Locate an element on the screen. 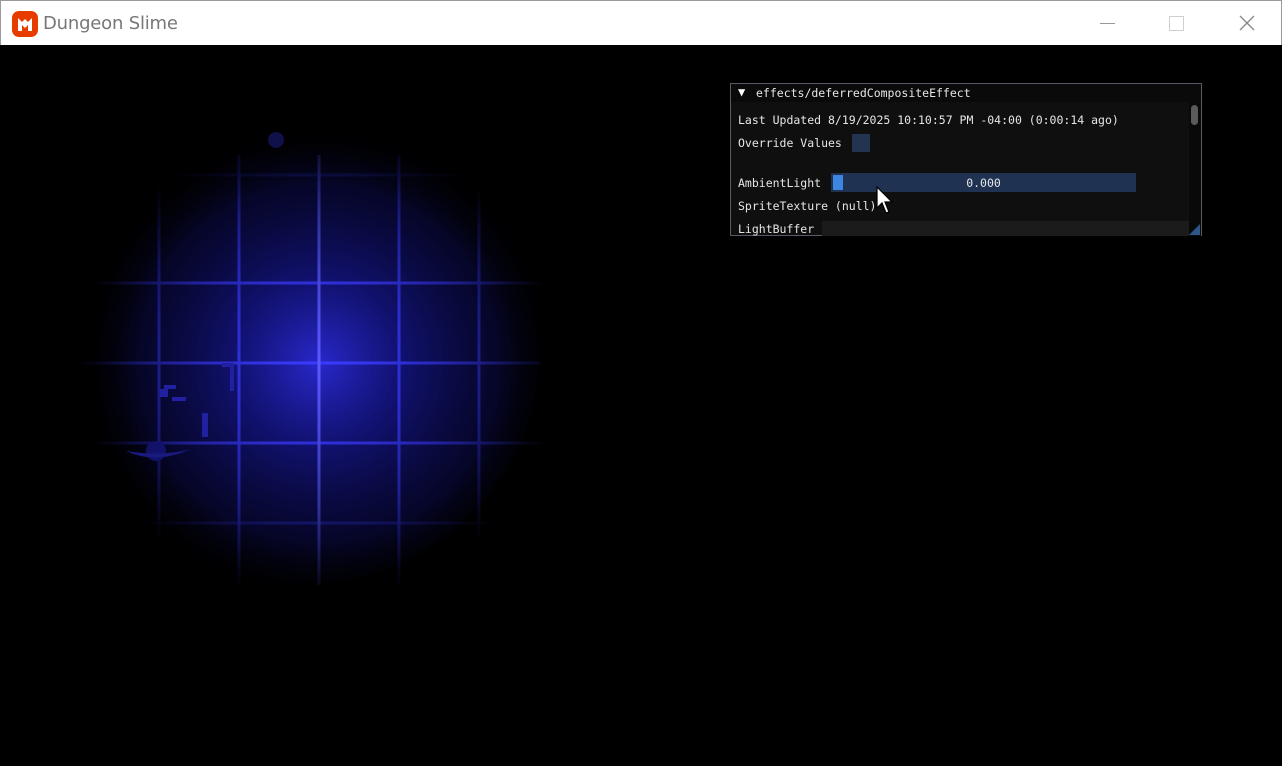  sprite-texture-label: SpriteTexture (null) is located at coordinates (807, 206).